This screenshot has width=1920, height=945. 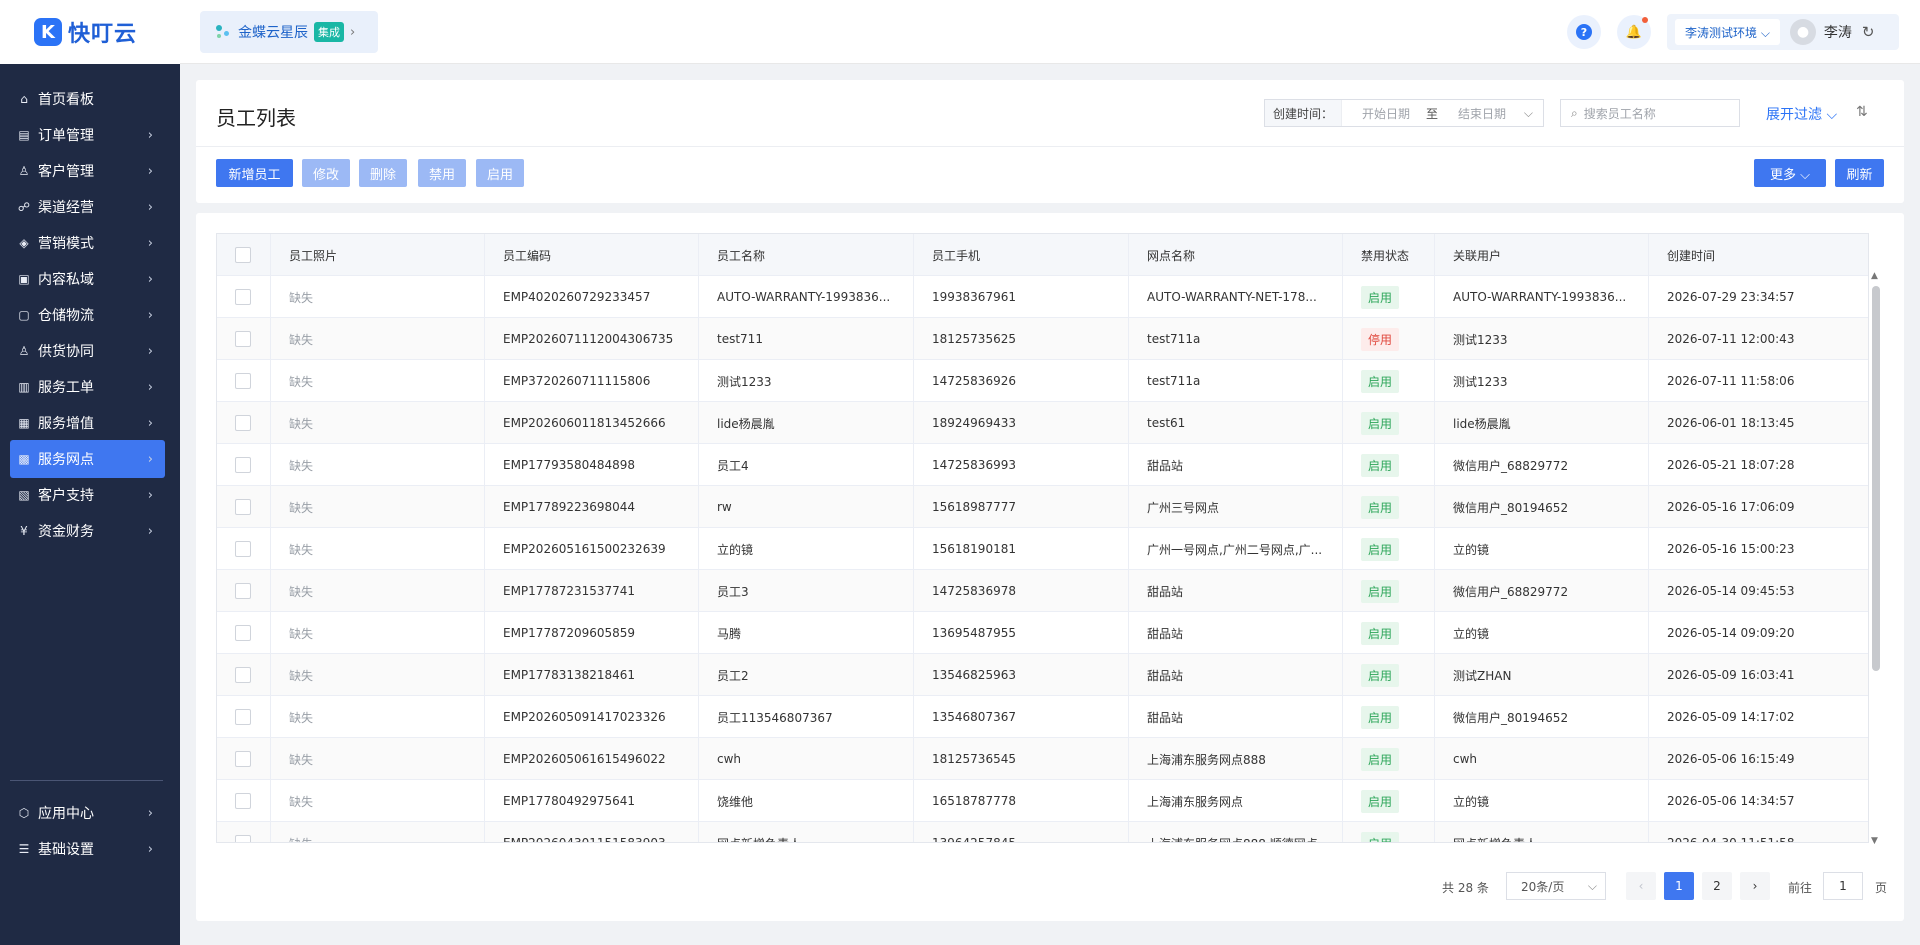 I want to click on column-header: 网点名称, so click(x=1236, y=255).